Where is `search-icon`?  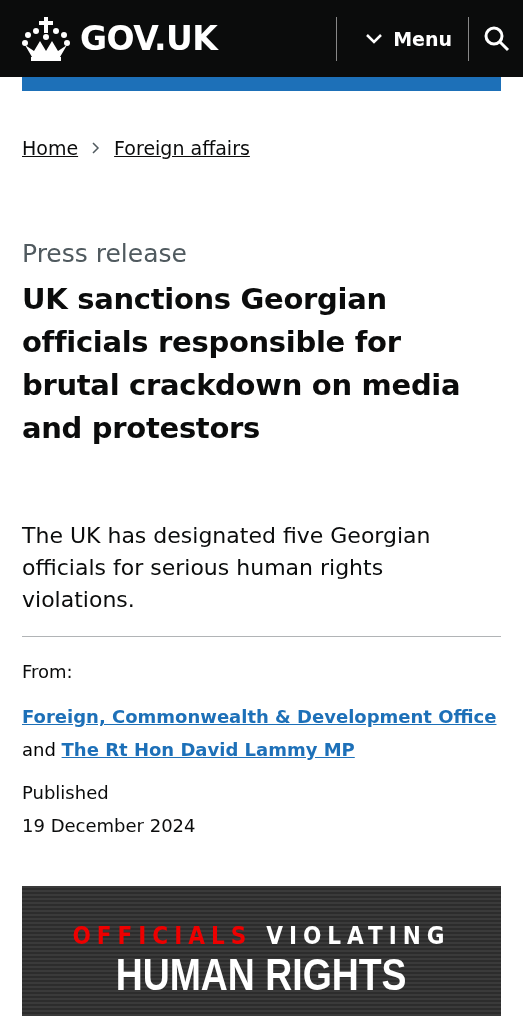 search-icon is located at coordinates (497, 38).